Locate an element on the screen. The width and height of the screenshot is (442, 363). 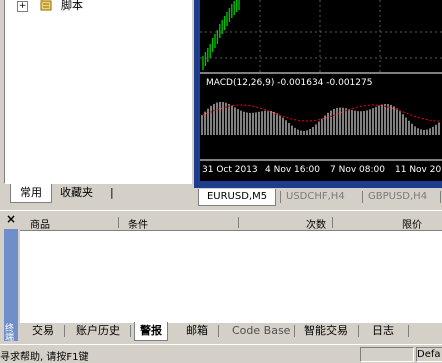
tab-code-base: Code Base is located at coordinates (261, 331).